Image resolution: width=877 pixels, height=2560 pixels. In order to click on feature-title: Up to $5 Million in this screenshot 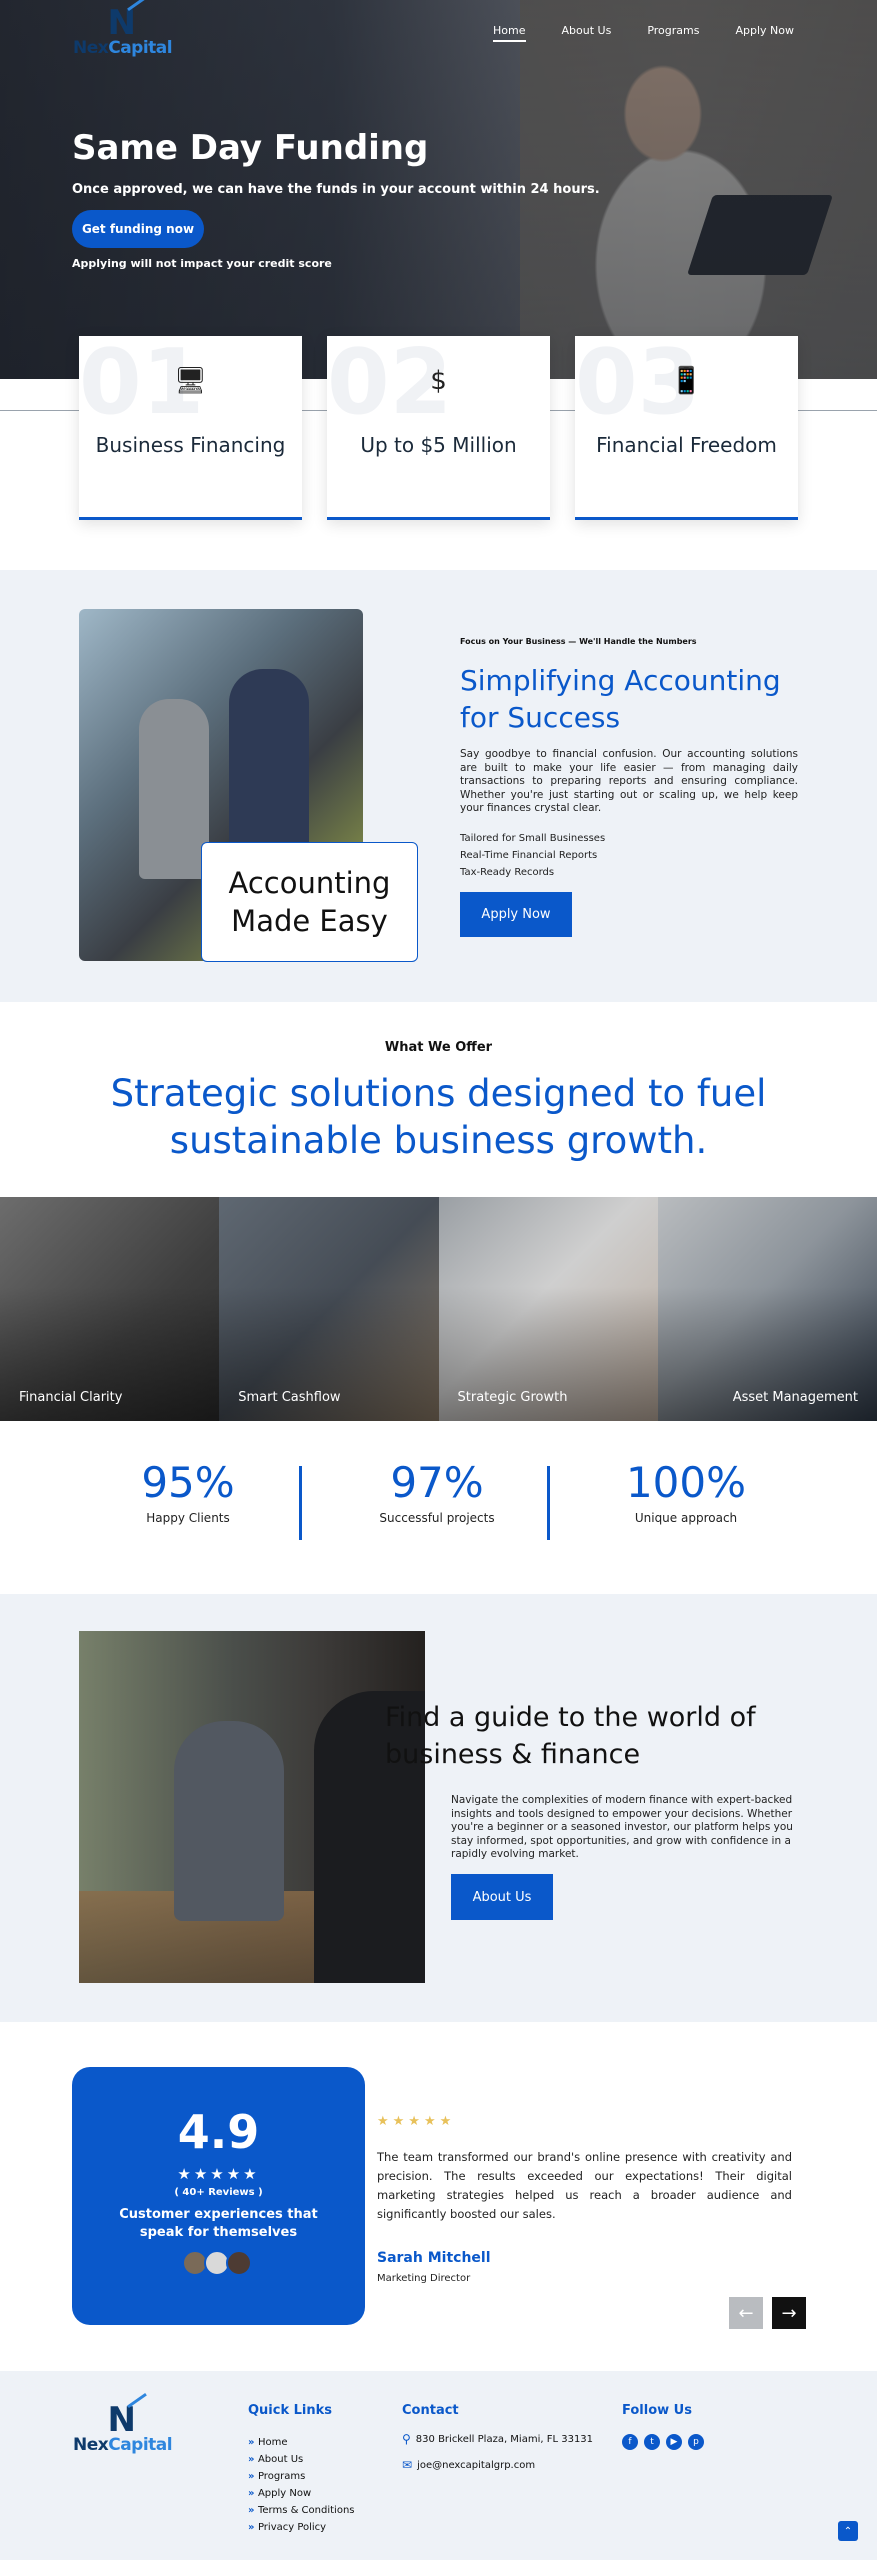, I will do `click(438, 445)`.